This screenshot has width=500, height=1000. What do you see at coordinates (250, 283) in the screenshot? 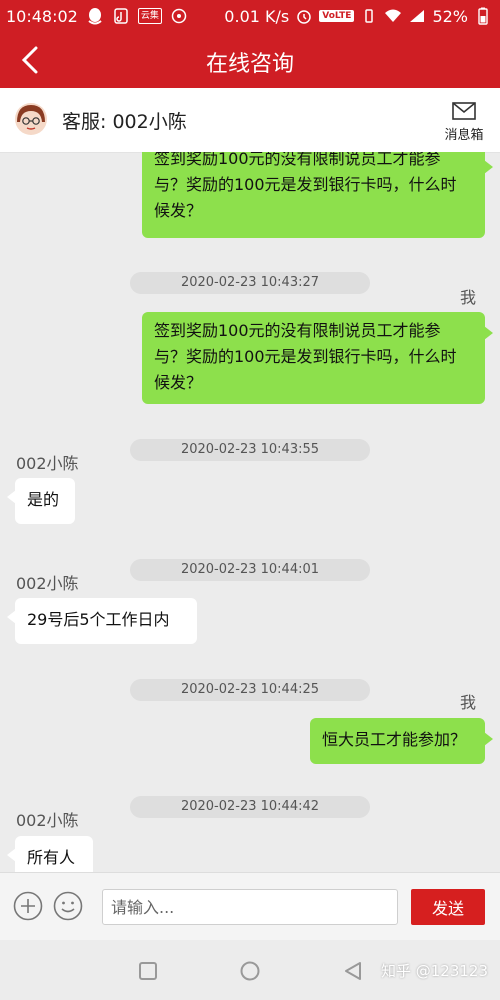
I see `timestamp: 2020-02-23 10:43:27` at bounding box center [250, 283].